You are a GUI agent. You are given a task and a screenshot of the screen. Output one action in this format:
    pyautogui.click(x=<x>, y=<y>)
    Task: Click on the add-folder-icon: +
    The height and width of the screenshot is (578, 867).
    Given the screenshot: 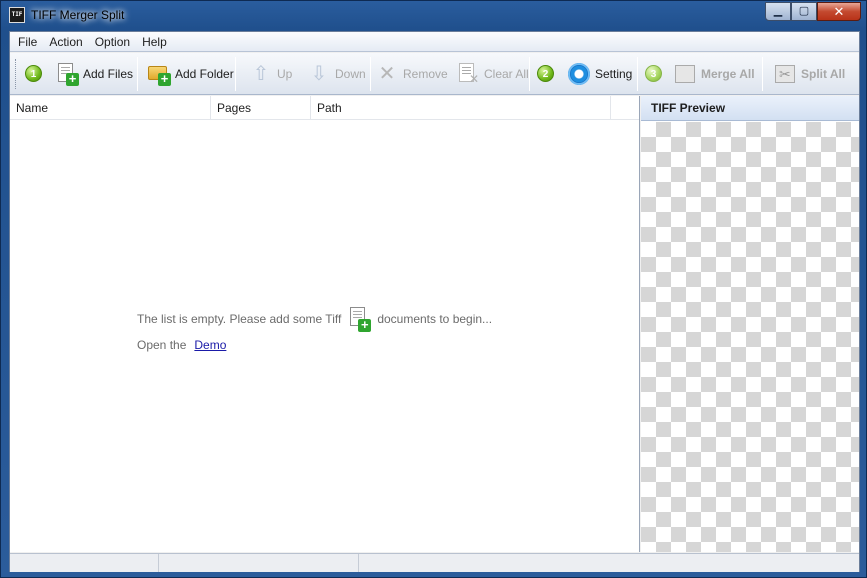 What is the action you would take?
    pyautogui.click(x=159, y=74)
    